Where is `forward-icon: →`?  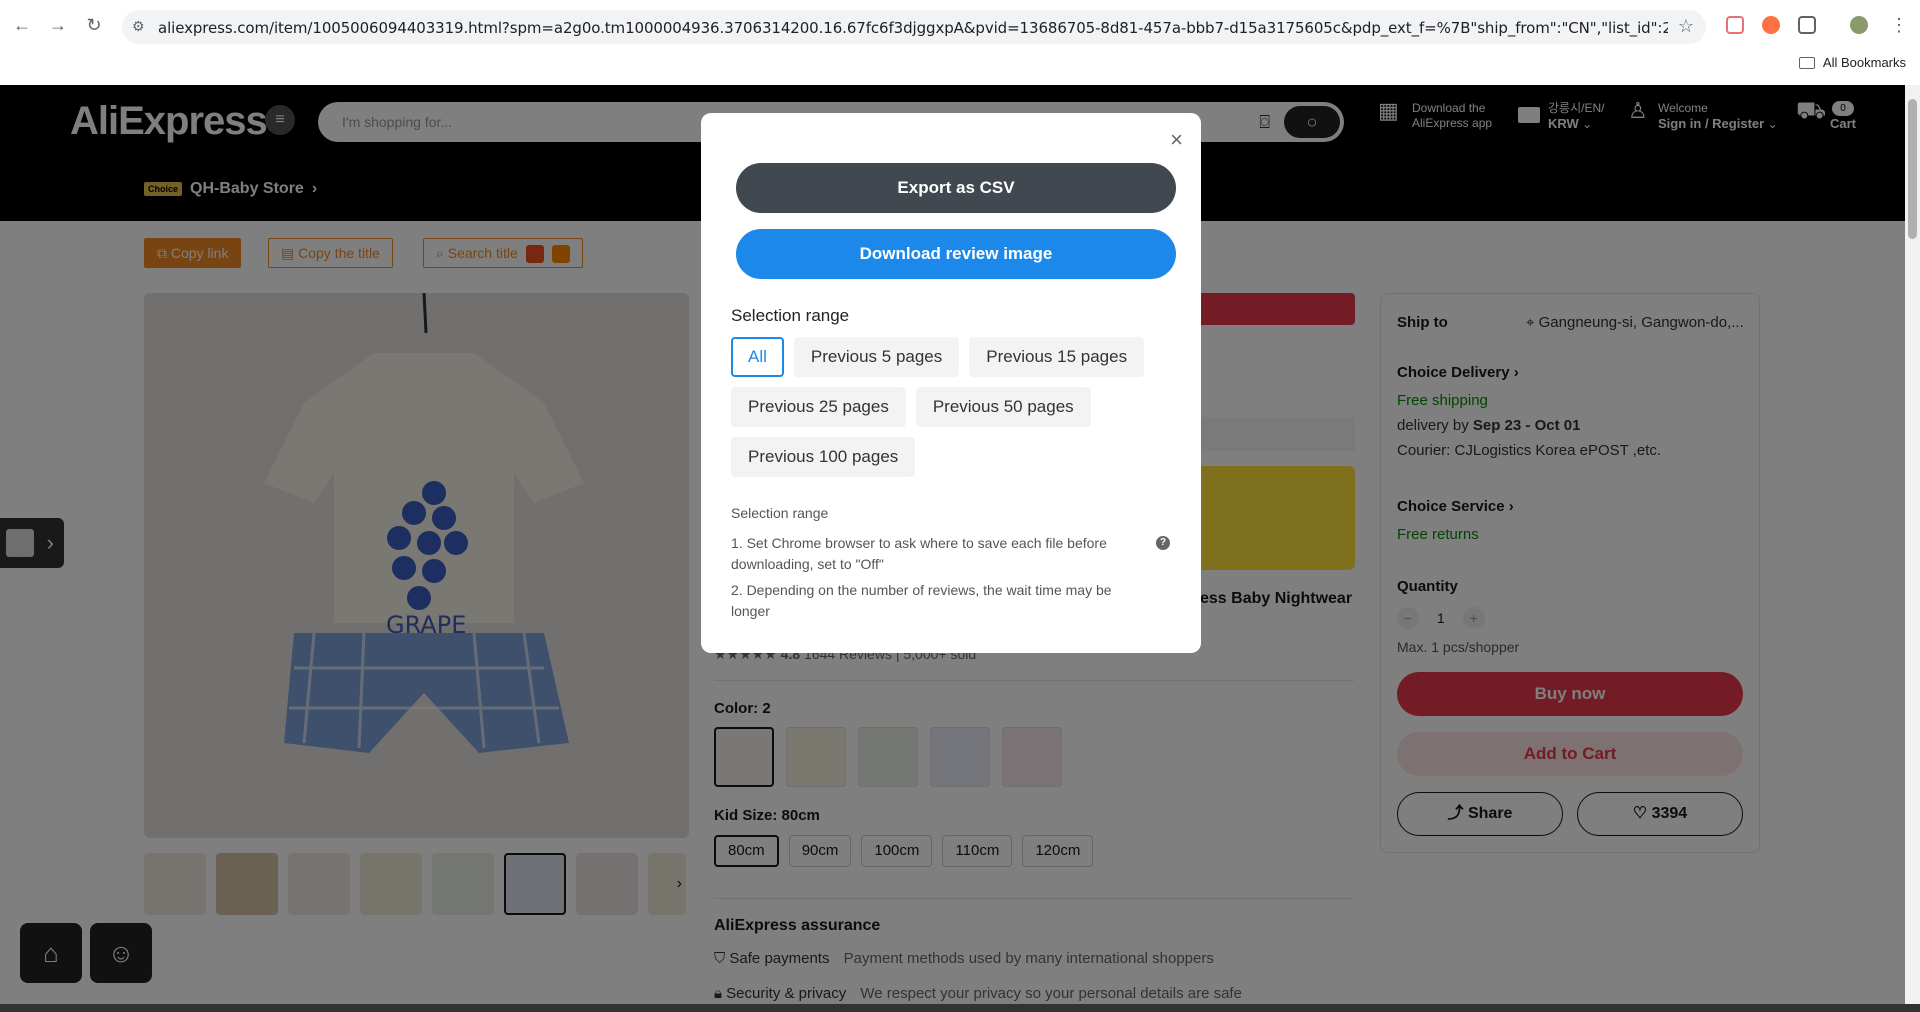
forward-icon: → is located at coordinates (58, 25).